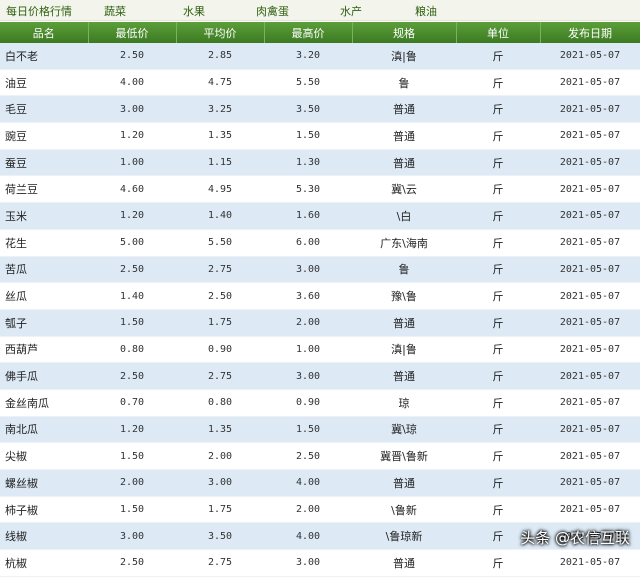 The height and width of the screenshot is (577, 640). Describe the element at coordinates (220, 270) in the screenshot. I see `cell-avg-price: 2.75` at that location.